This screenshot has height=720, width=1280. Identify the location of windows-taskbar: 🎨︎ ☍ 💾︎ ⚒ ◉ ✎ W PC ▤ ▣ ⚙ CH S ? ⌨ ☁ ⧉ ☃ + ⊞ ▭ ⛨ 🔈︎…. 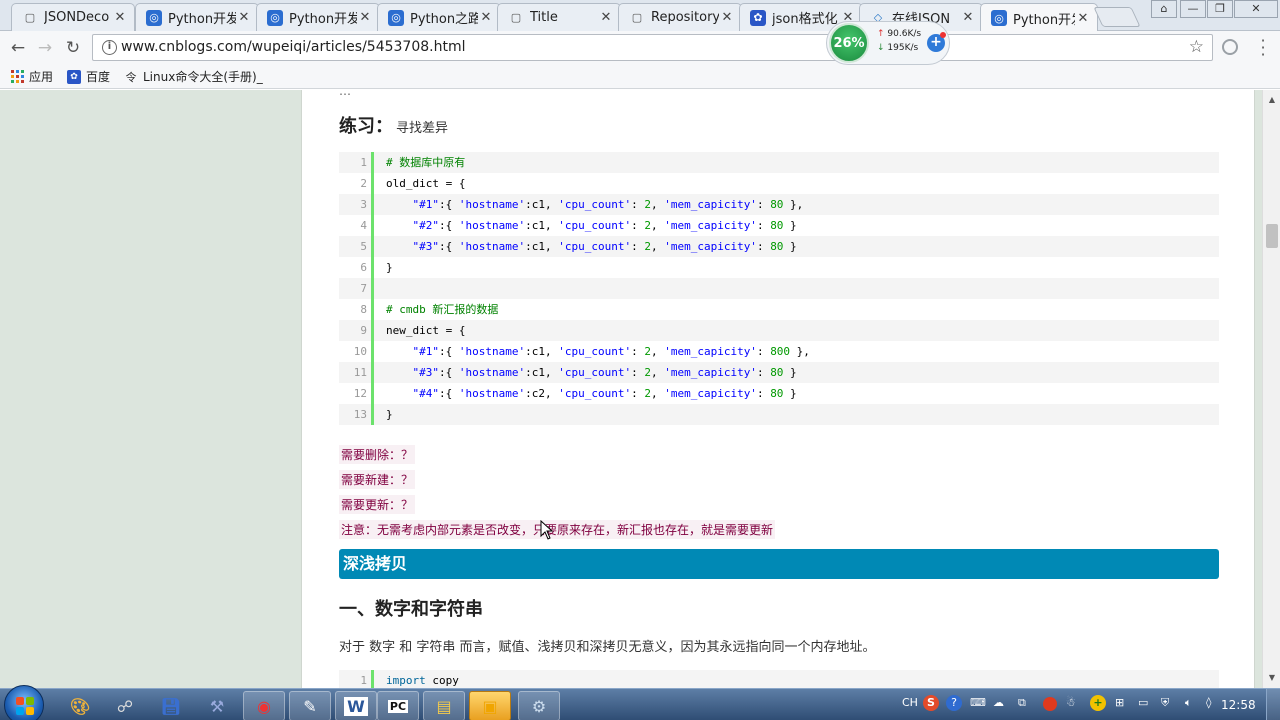
(640, 702).